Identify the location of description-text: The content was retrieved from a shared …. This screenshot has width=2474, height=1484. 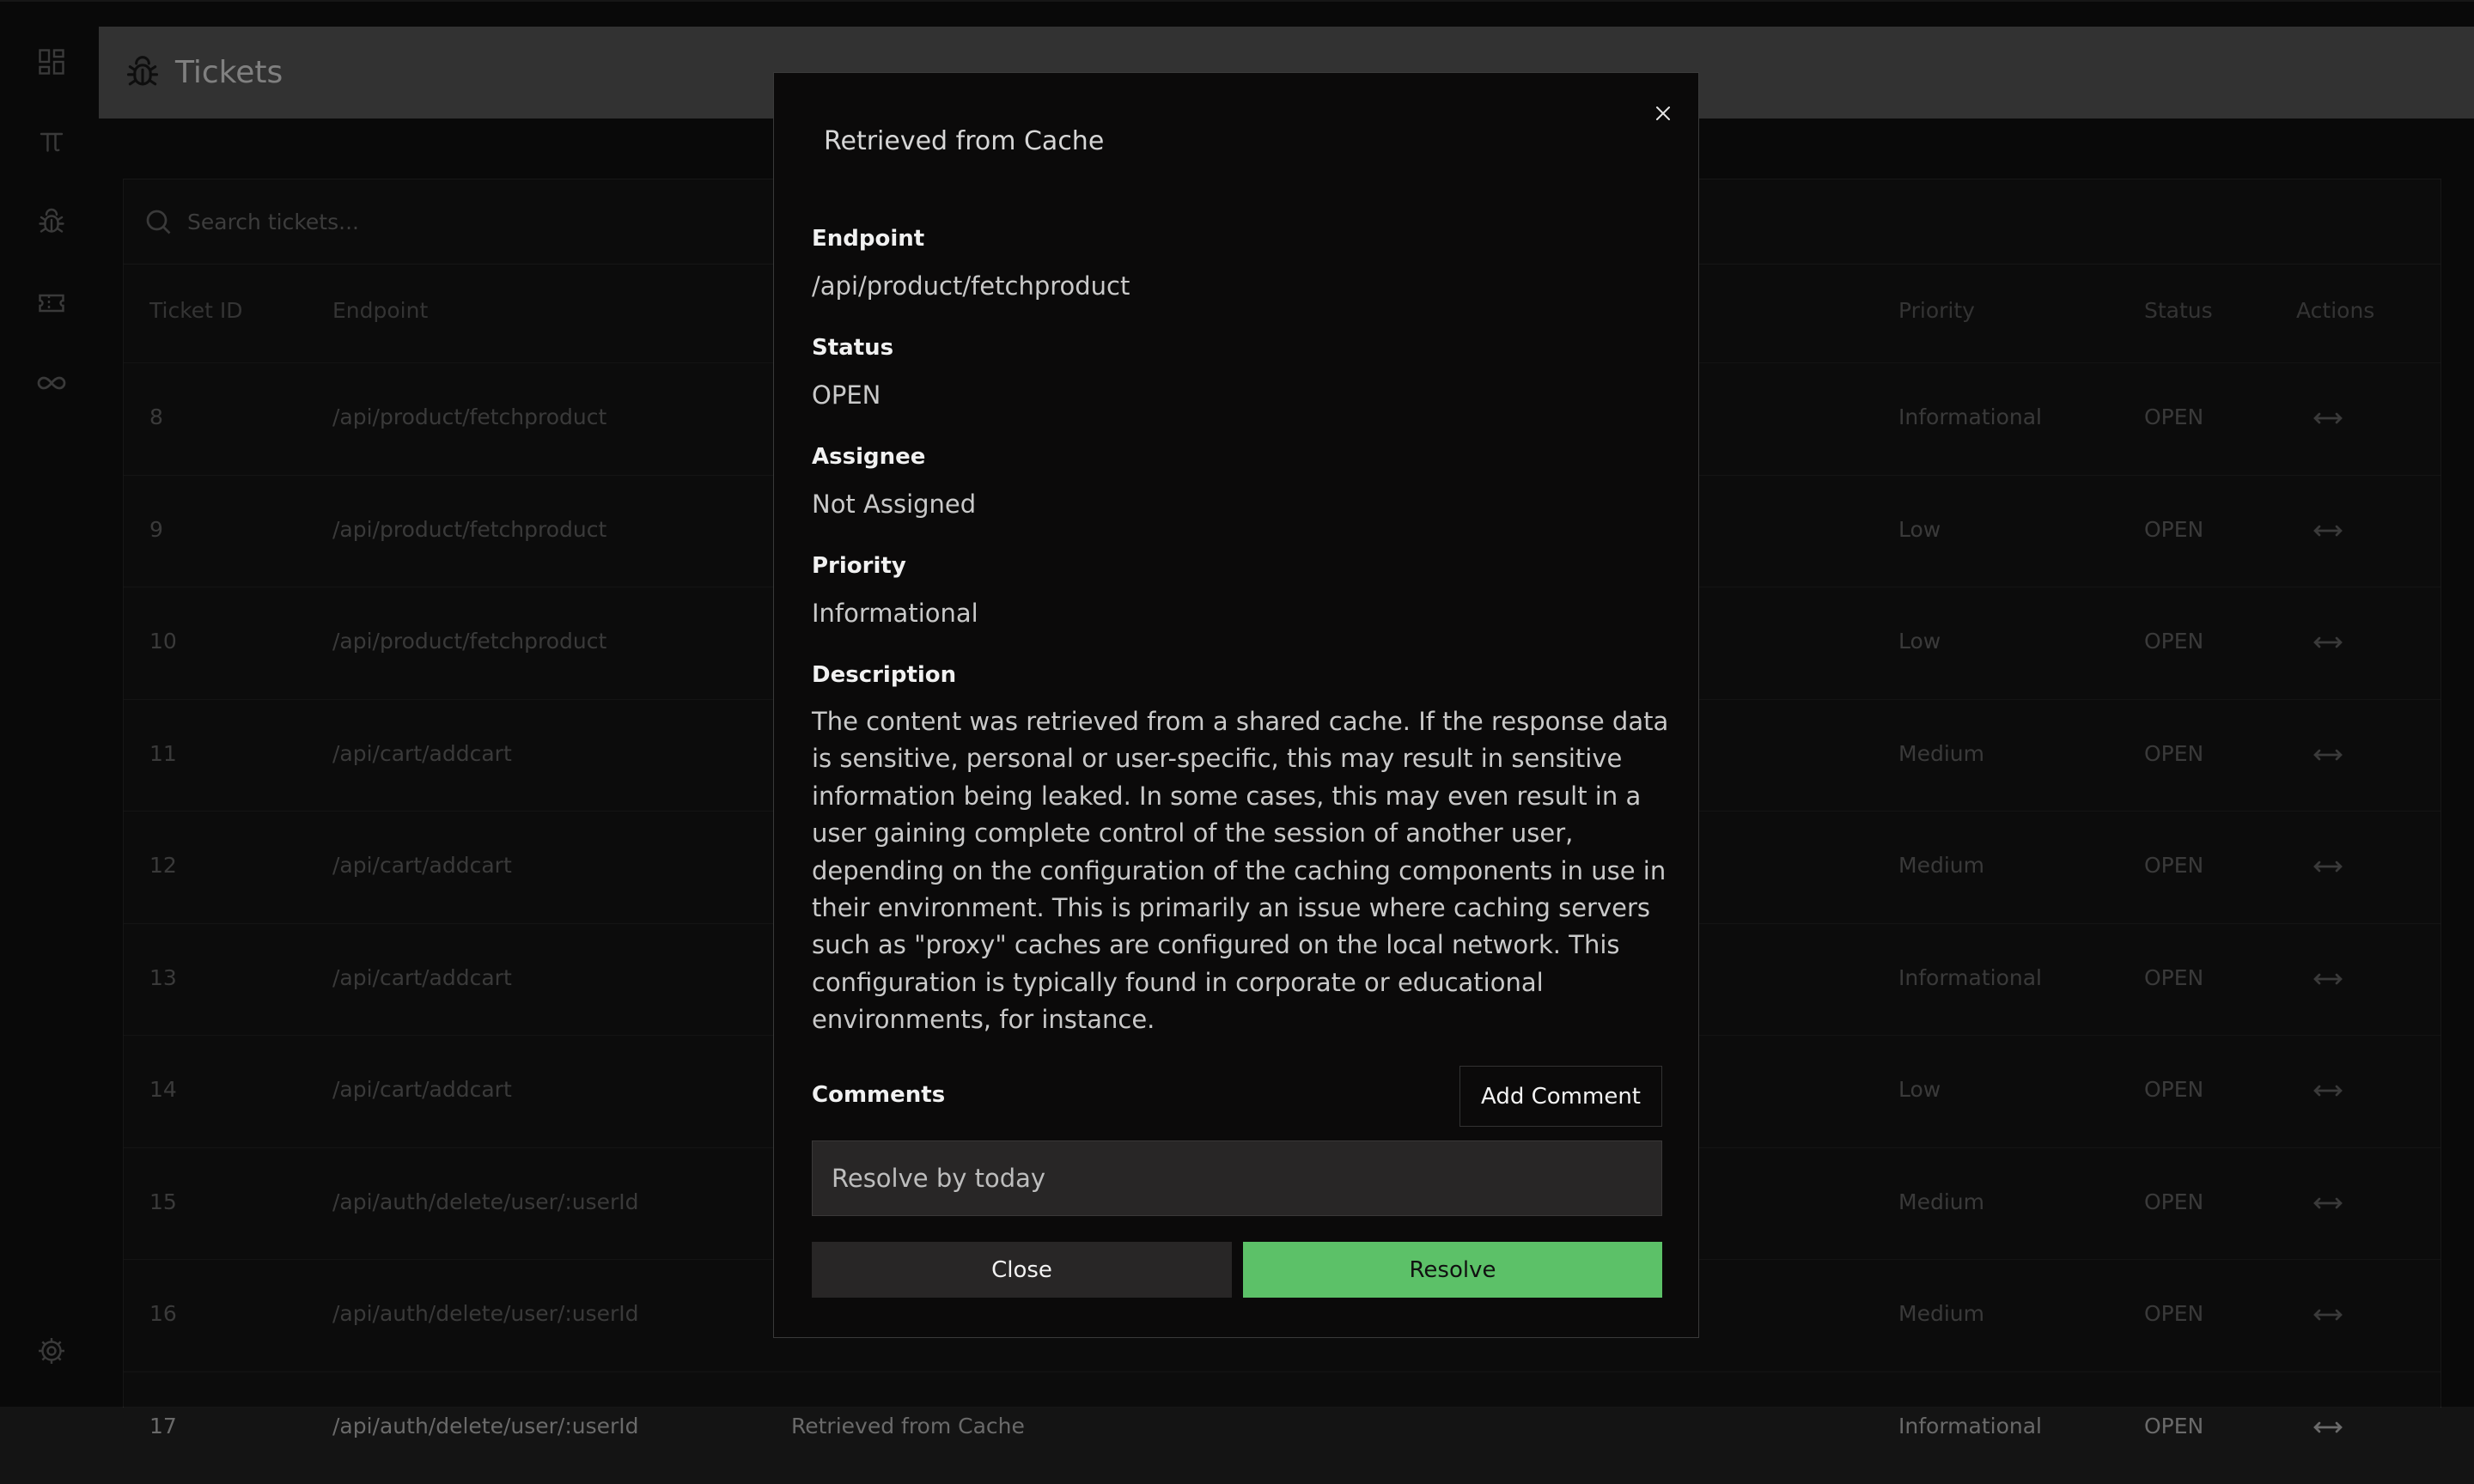
(1240, 871).